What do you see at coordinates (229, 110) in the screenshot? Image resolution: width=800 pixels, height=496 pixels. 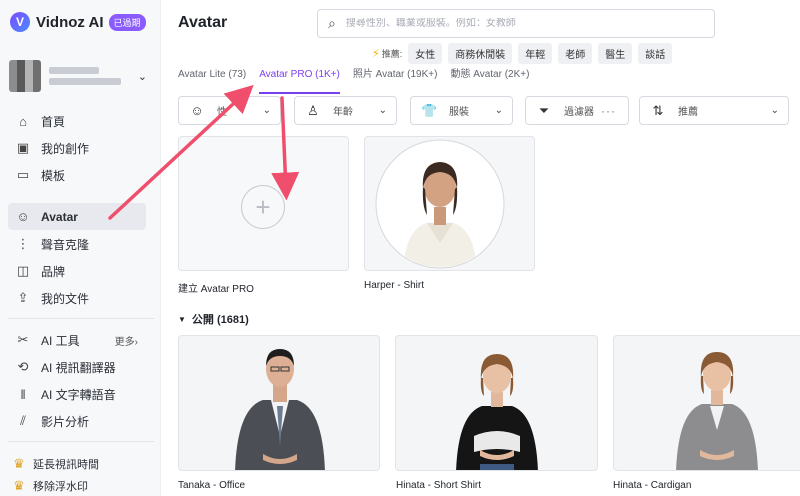 I see `gender-filter: ☺ 性 ⌄` at bounding box center [229, 110].